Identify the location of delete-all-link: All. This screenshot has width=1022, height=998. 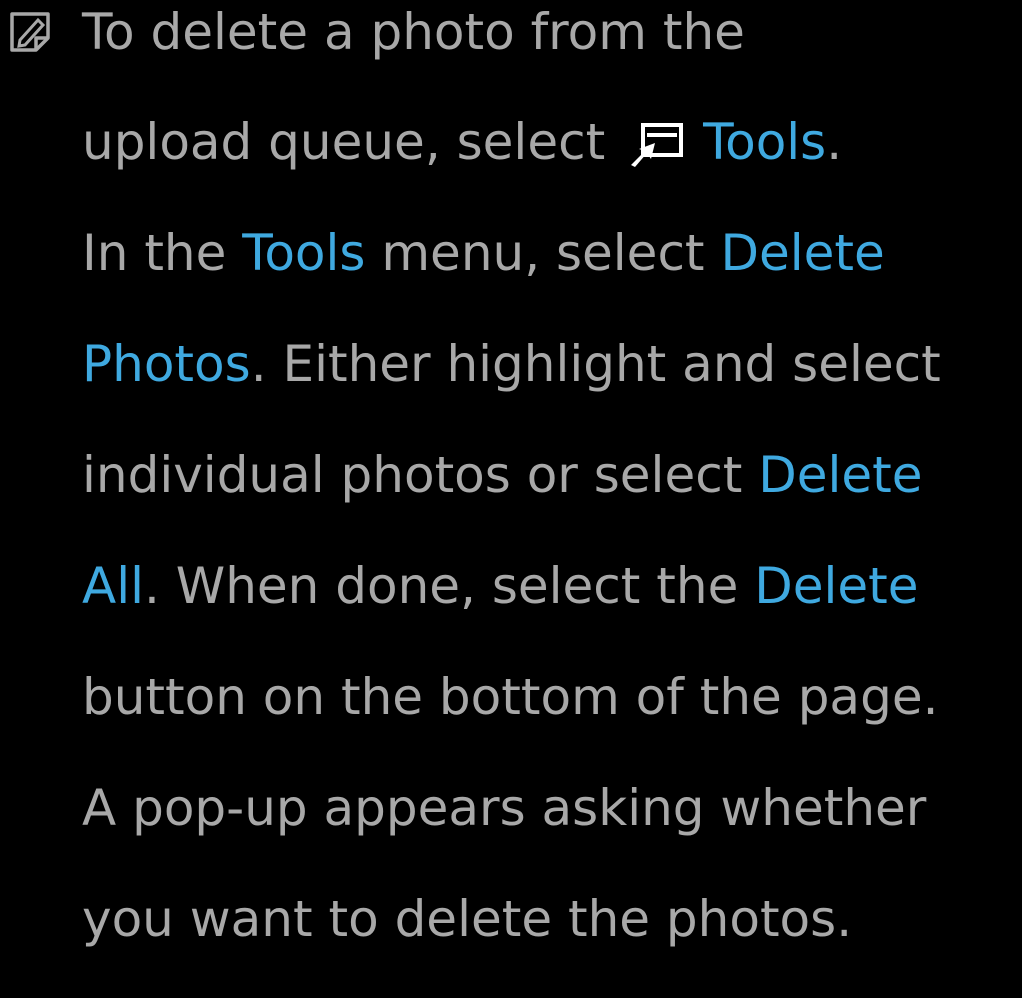
(113, 586).